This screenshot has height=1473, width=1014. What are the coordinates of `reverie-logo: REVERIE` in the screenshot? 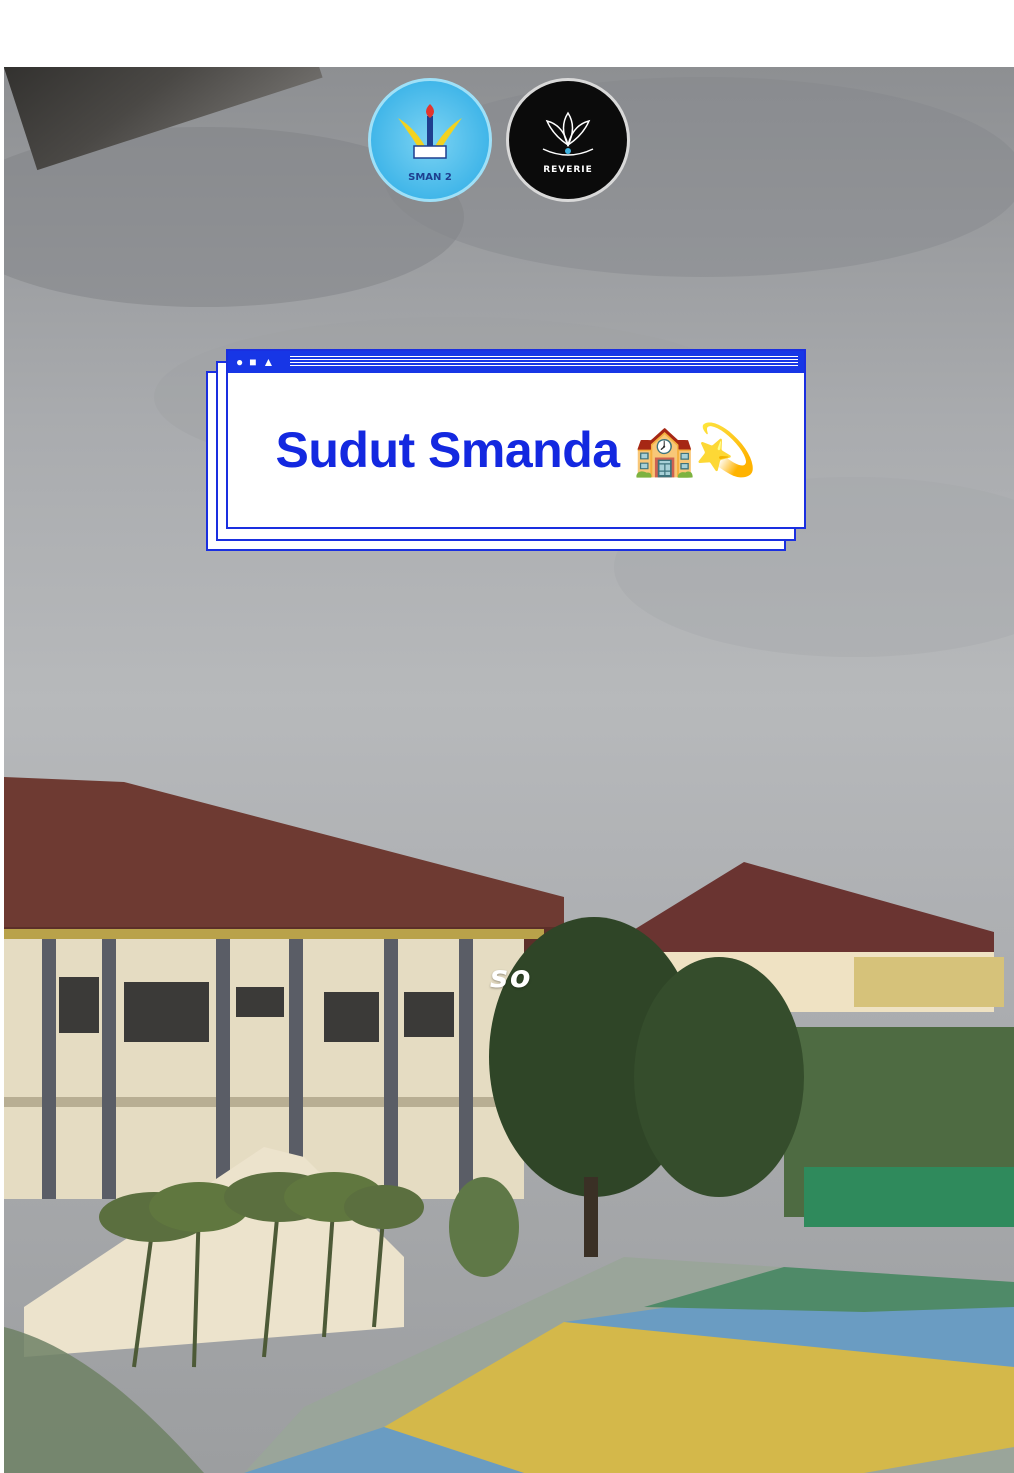 It's located at (568, 140).